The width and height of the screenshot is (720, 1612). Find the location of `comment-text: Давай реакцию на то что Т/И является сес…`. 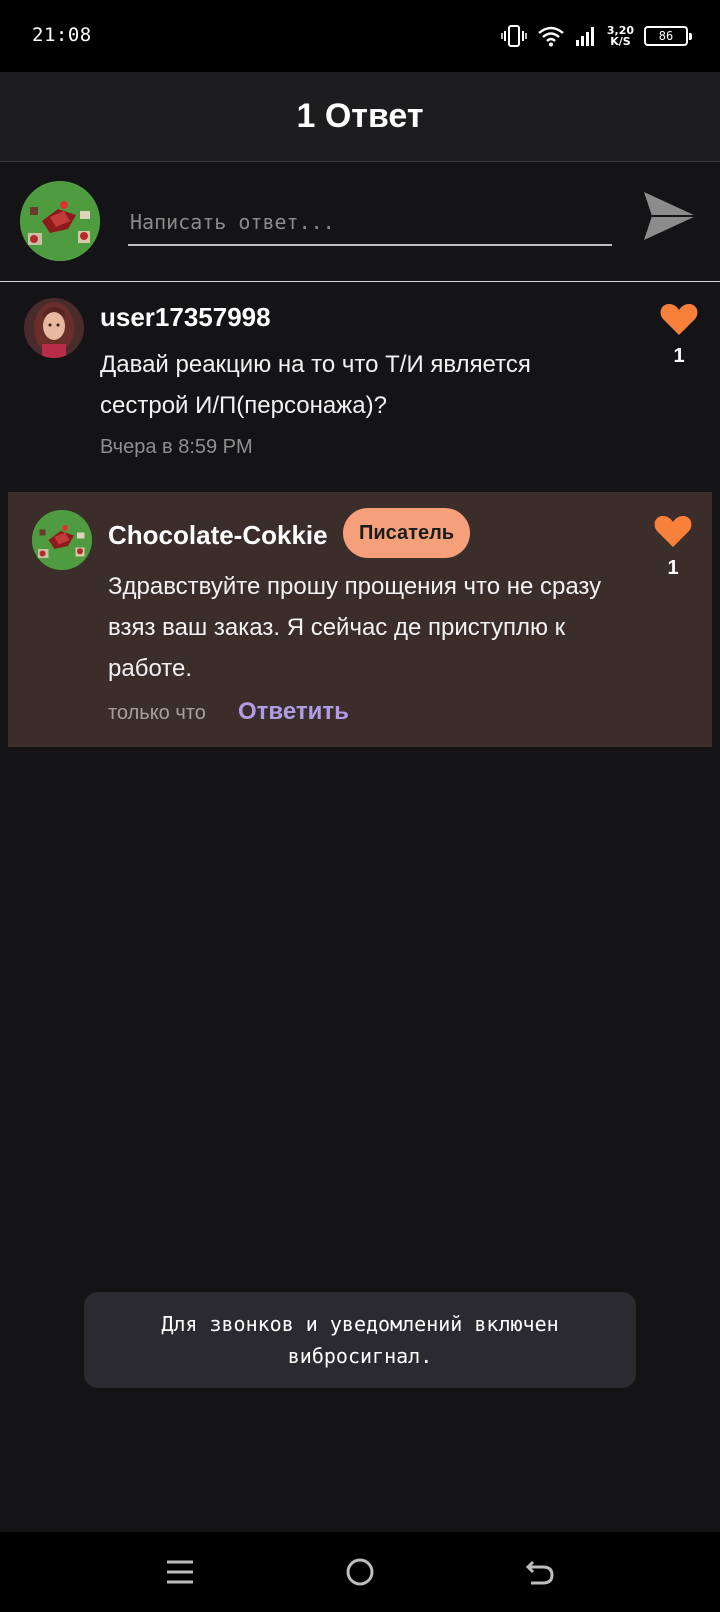

comment-text: Давай реакцию на то что Т/И является сес… is located at coordinates (315, 385).